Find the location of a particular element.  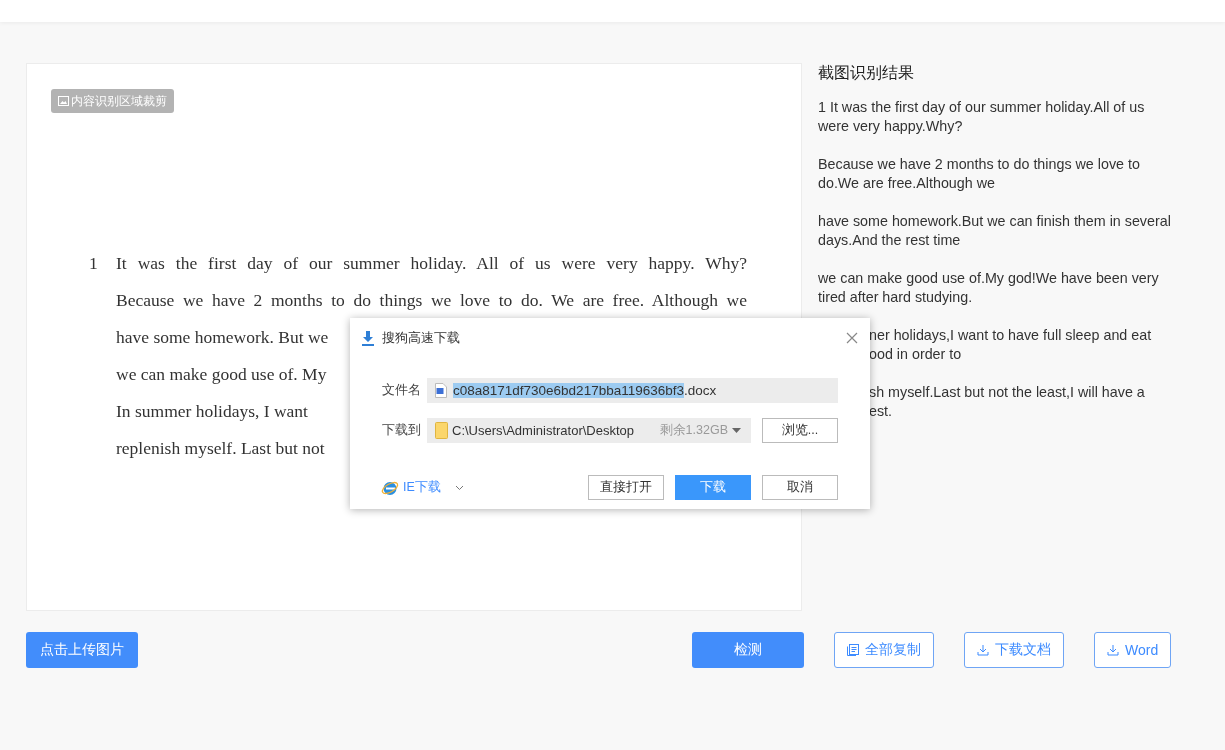

result-text-line: 1 It was the first day of our summer holiday.All of us is located at coordinates (982, 107).